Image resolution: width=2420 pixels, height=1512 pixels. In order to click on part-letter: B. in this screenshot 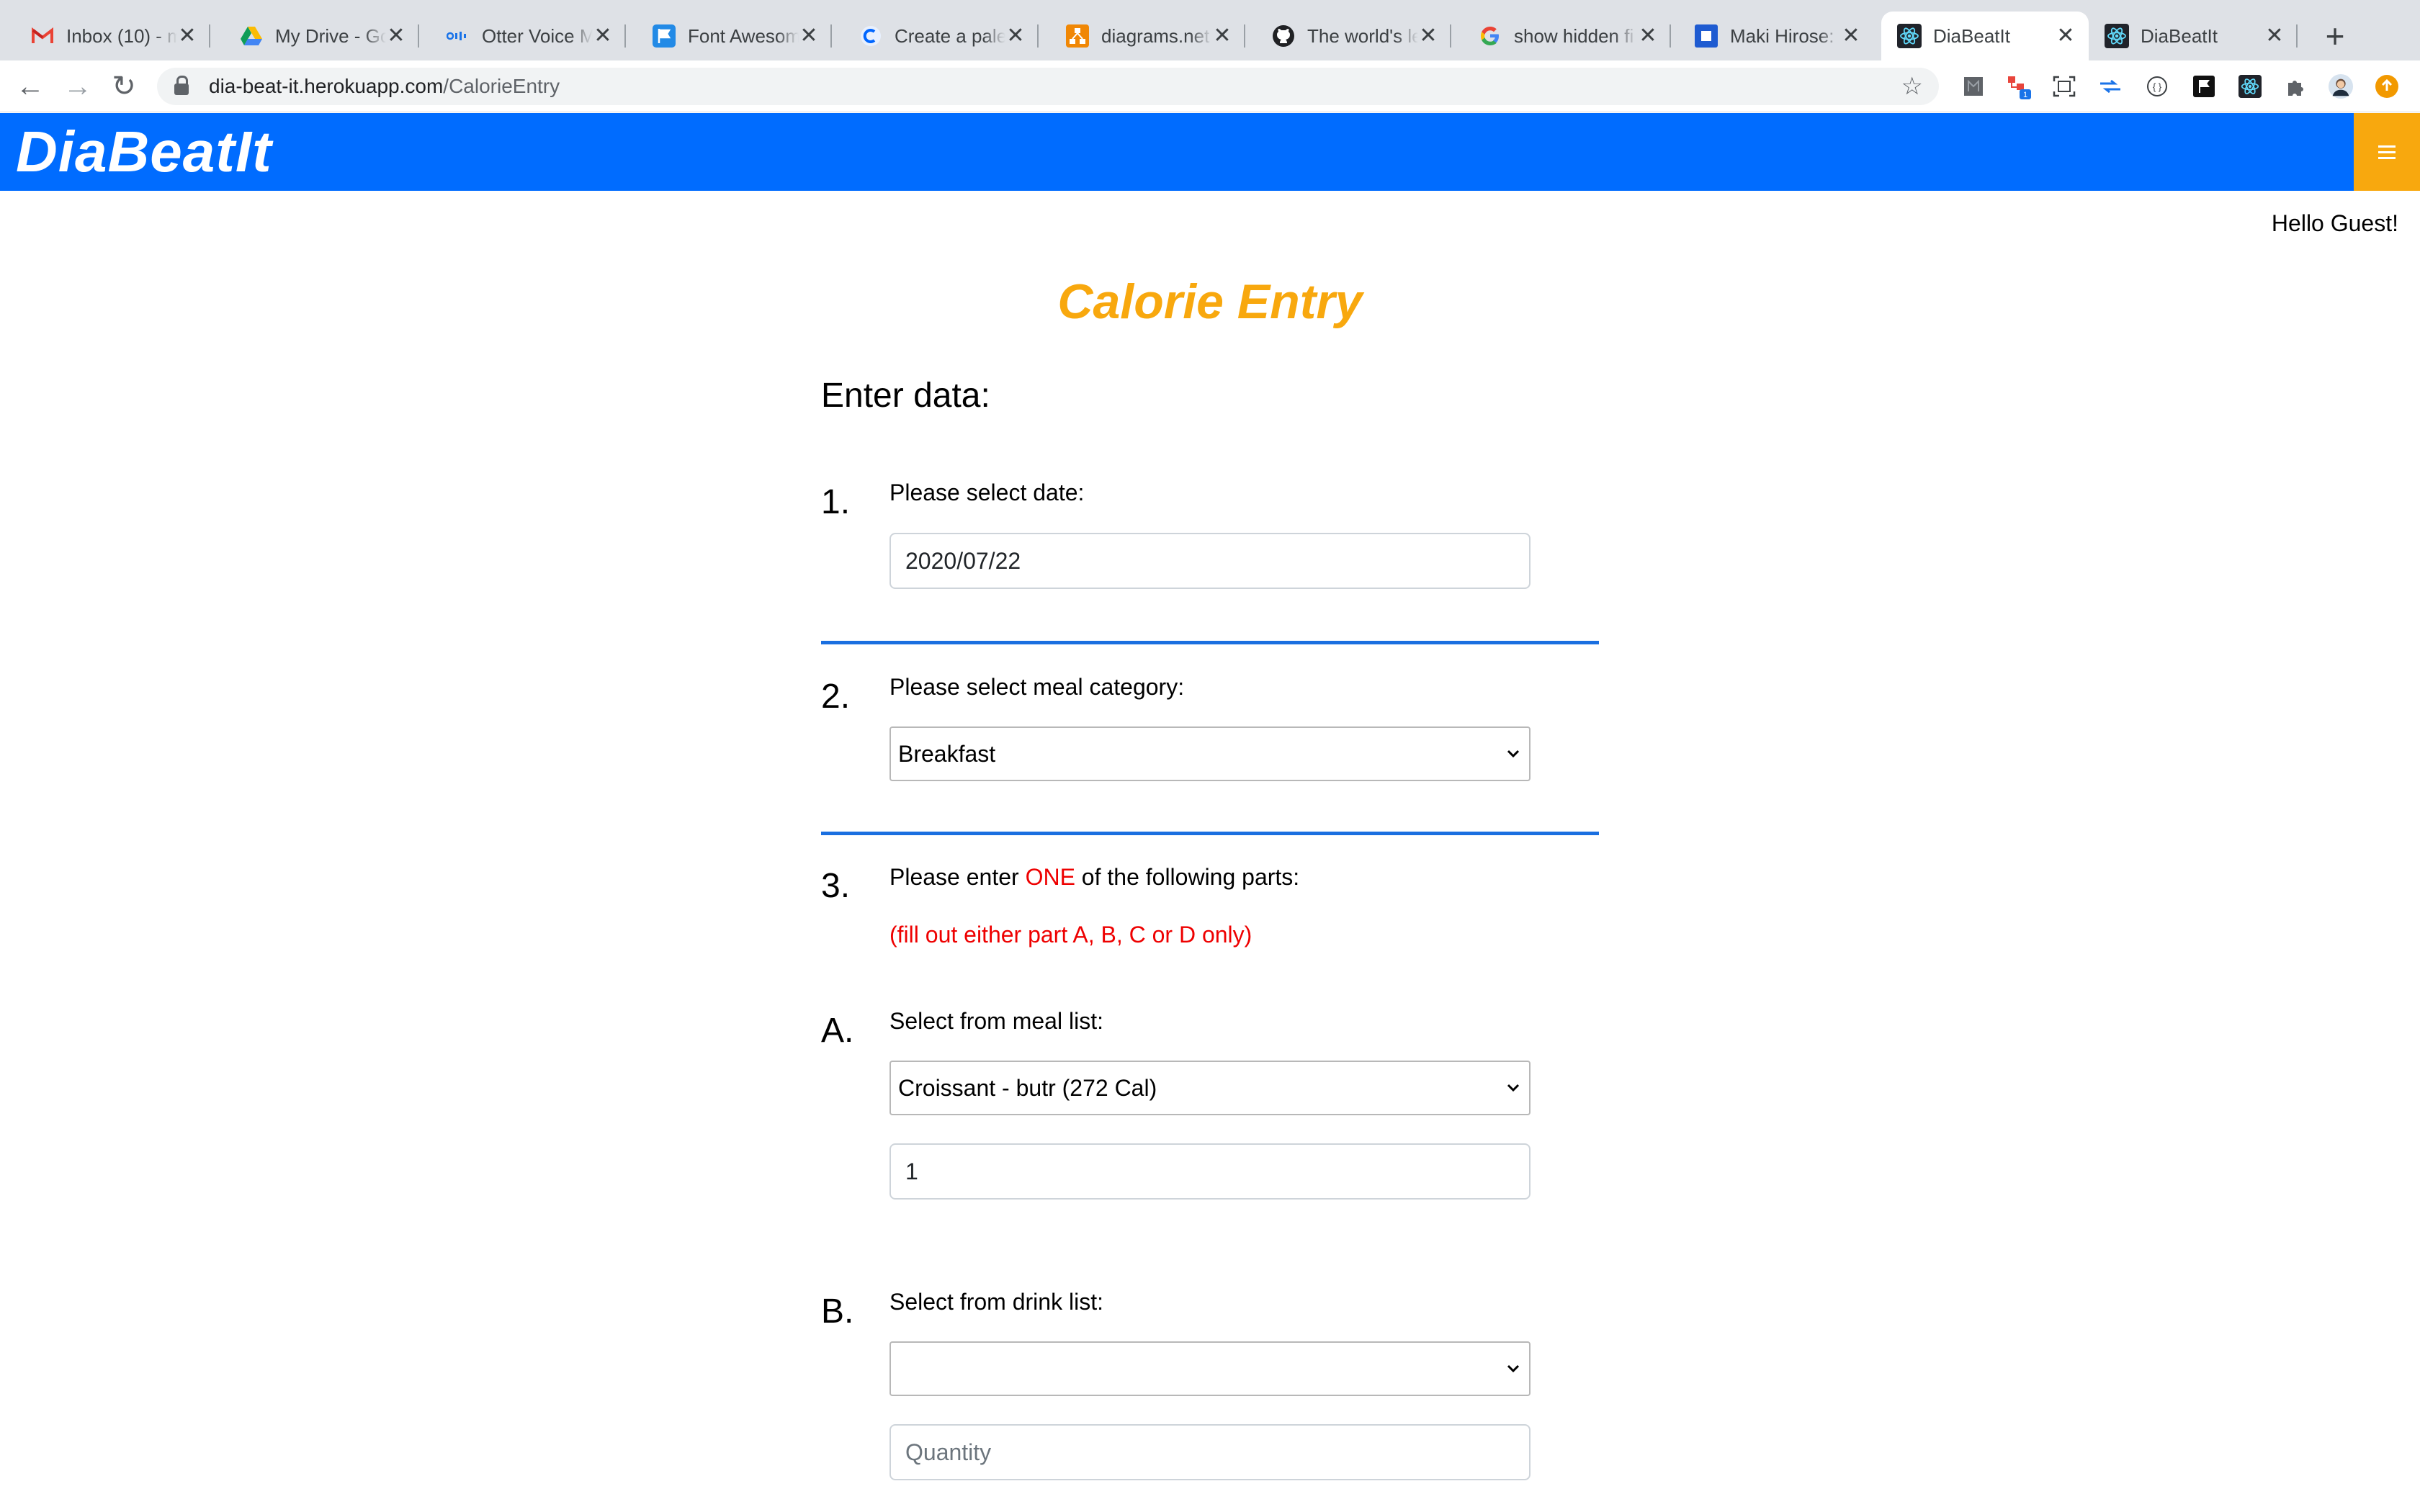, I will do `click(837, 1311)`.